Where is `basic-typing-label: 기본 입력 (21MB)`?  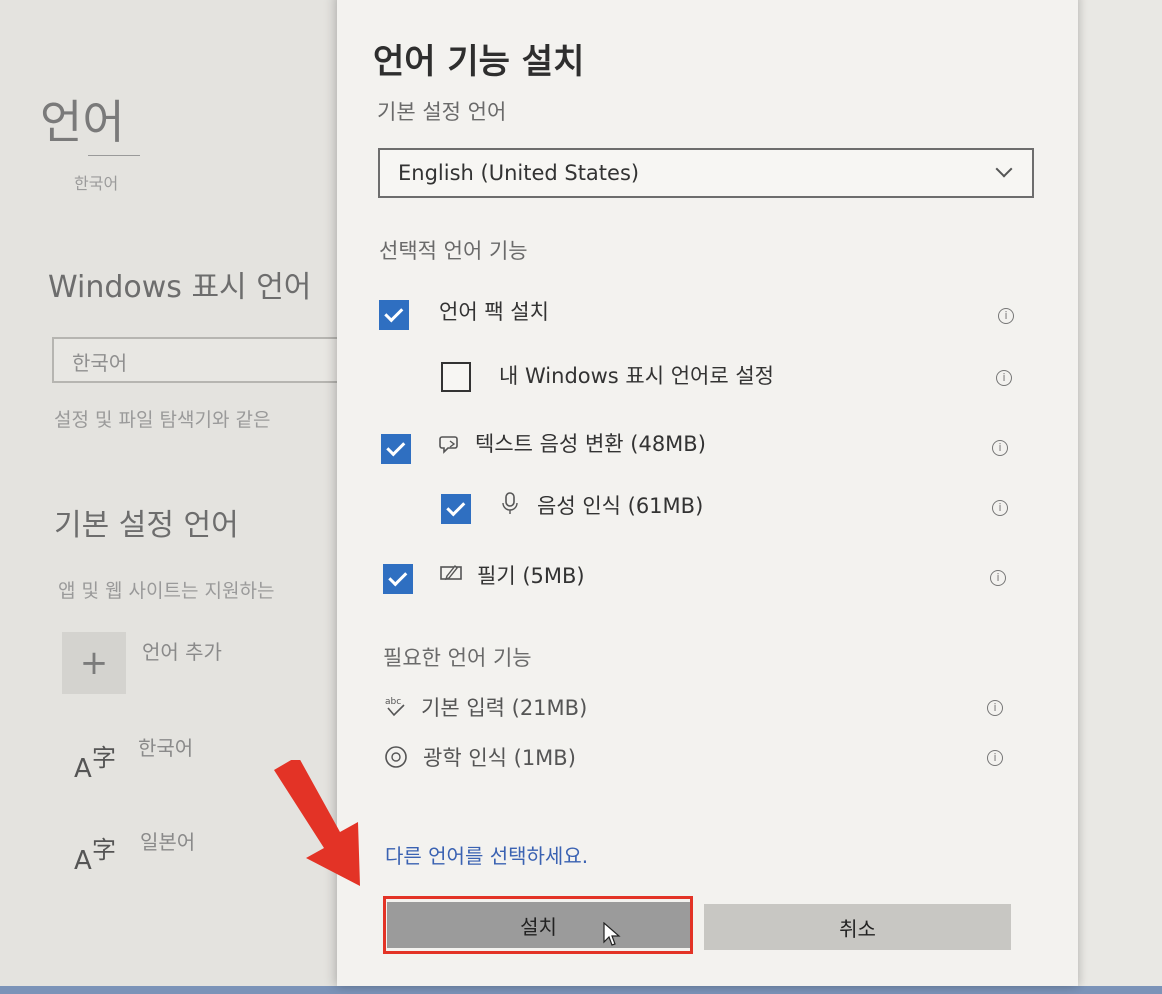
basic-typing-label: 기본 입력 (21MB) is located at coordinates (504, 708).